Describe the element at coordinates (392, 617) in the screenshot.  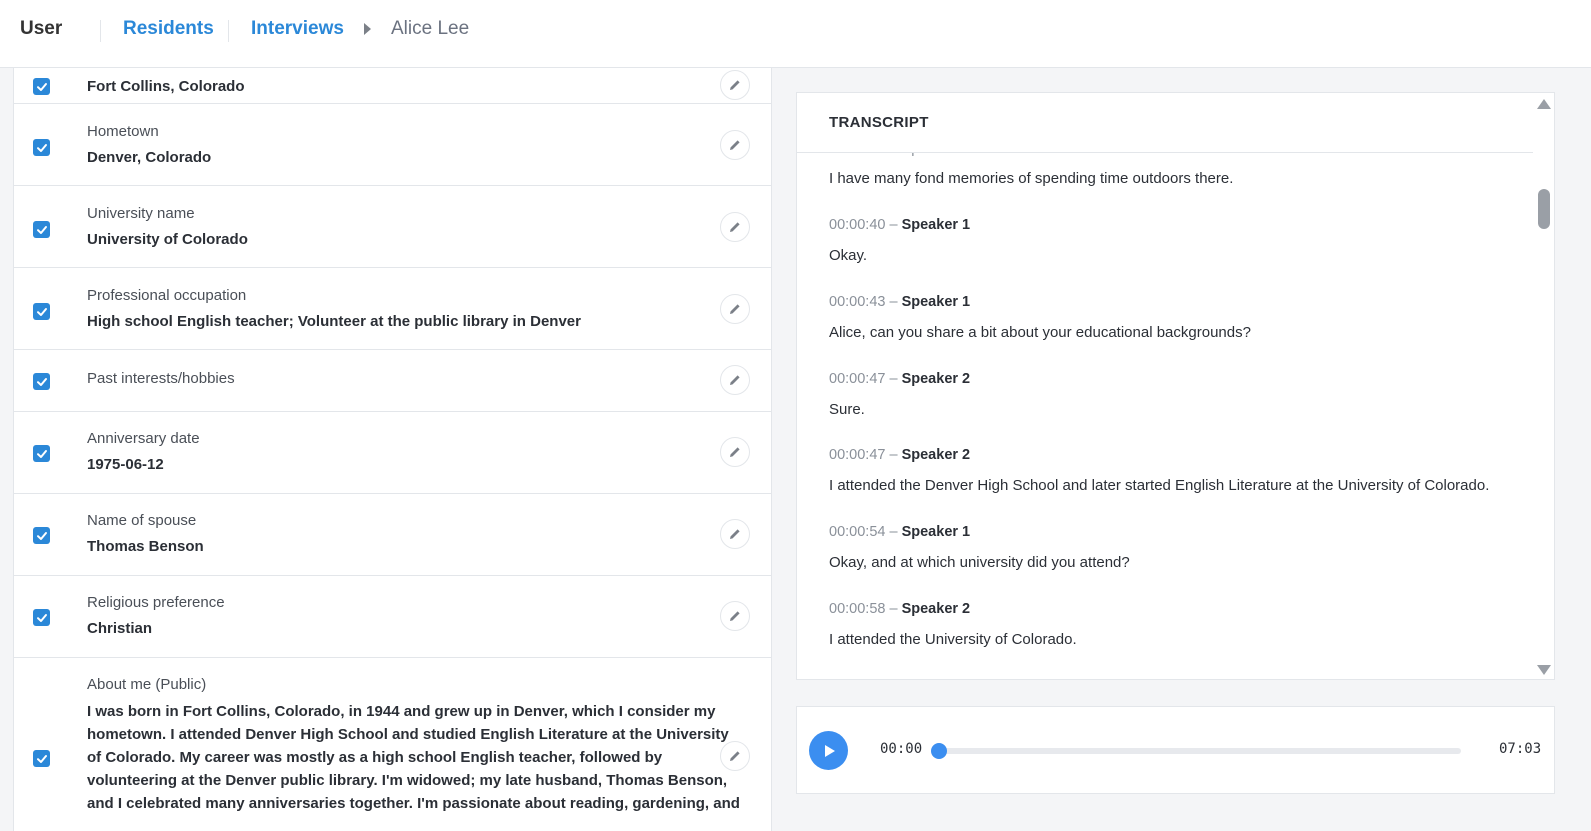
I see `field-row-religion: Religious preference Christian` at that location.